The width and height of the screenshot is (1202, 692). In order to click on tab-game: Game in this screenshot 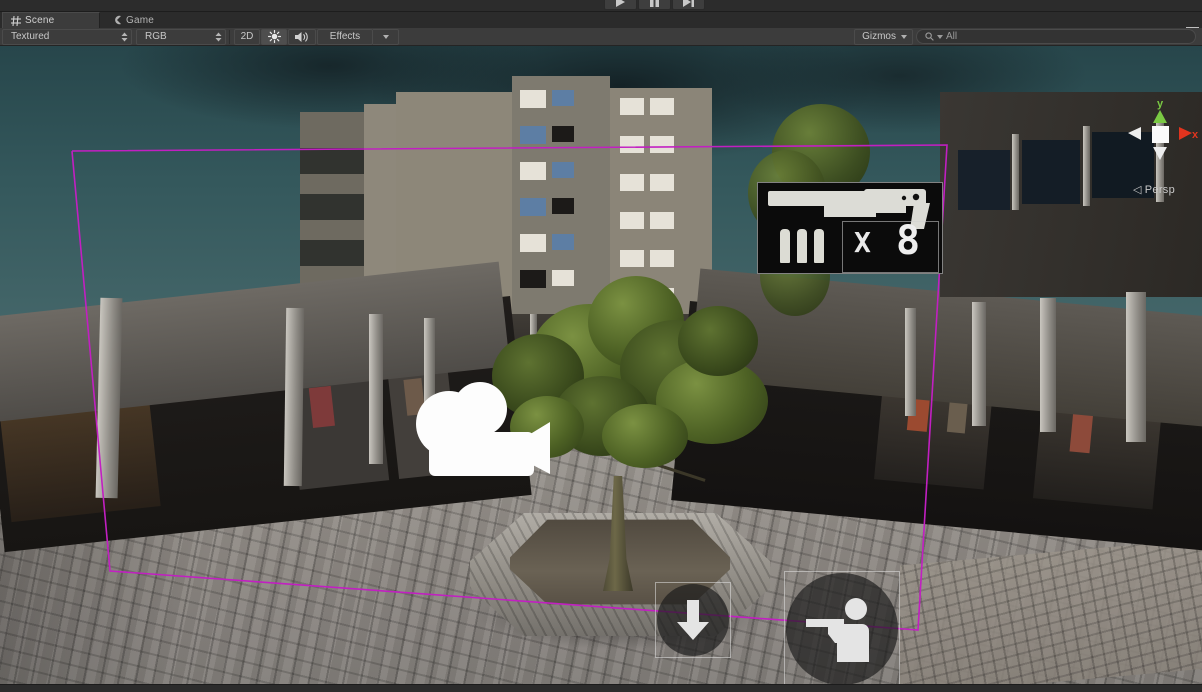, I will do `click(144, 20)`.